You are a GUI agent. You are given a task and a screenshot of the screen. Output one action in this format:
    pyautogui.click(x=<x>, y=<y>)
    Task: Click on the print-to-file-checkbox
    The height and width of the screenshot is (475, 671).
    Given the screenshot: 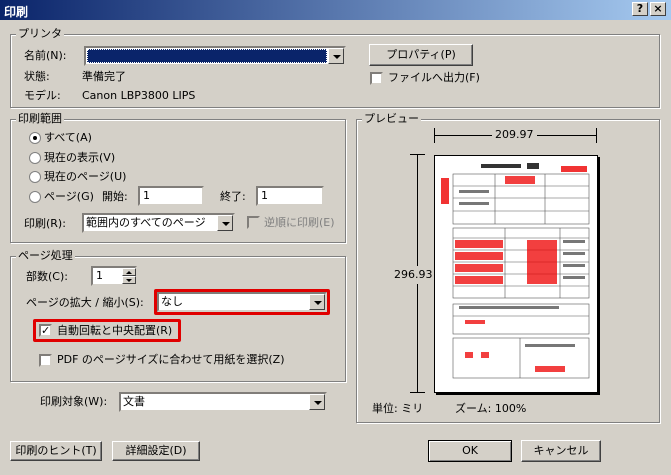 What is the action you would take?
    pyautogui.click(x=376, y=78)
    